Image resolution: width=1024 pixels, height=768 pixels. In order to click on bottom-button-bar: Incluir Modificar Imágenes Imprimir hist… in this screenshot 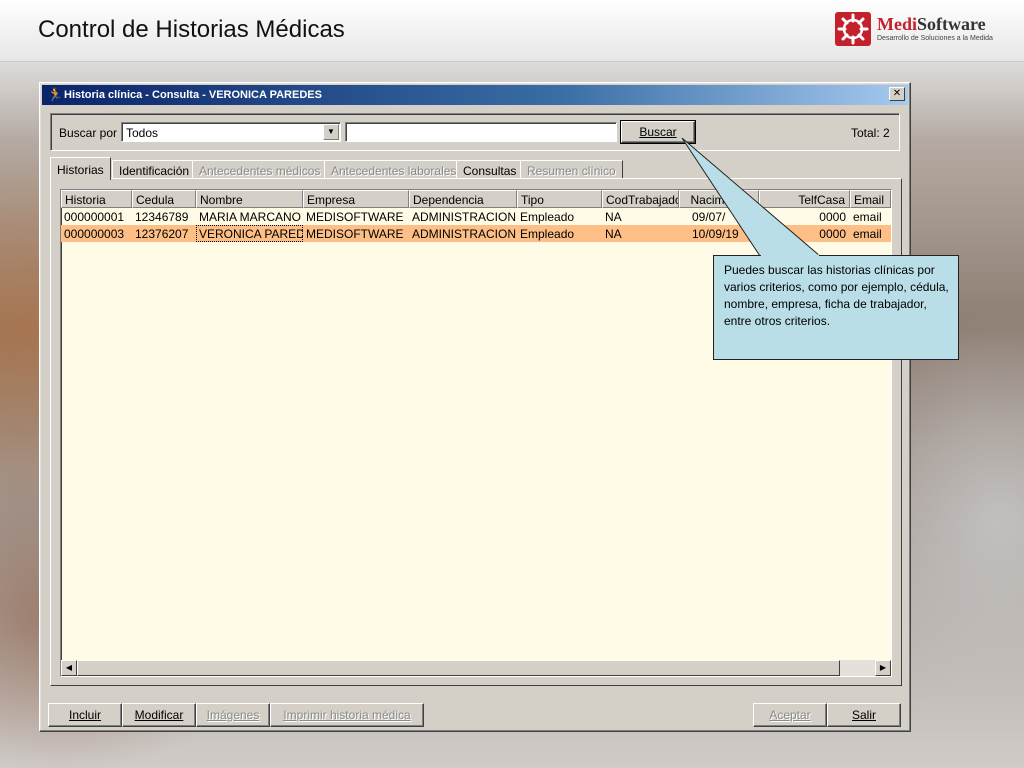, I will do `click(476, 715)`.